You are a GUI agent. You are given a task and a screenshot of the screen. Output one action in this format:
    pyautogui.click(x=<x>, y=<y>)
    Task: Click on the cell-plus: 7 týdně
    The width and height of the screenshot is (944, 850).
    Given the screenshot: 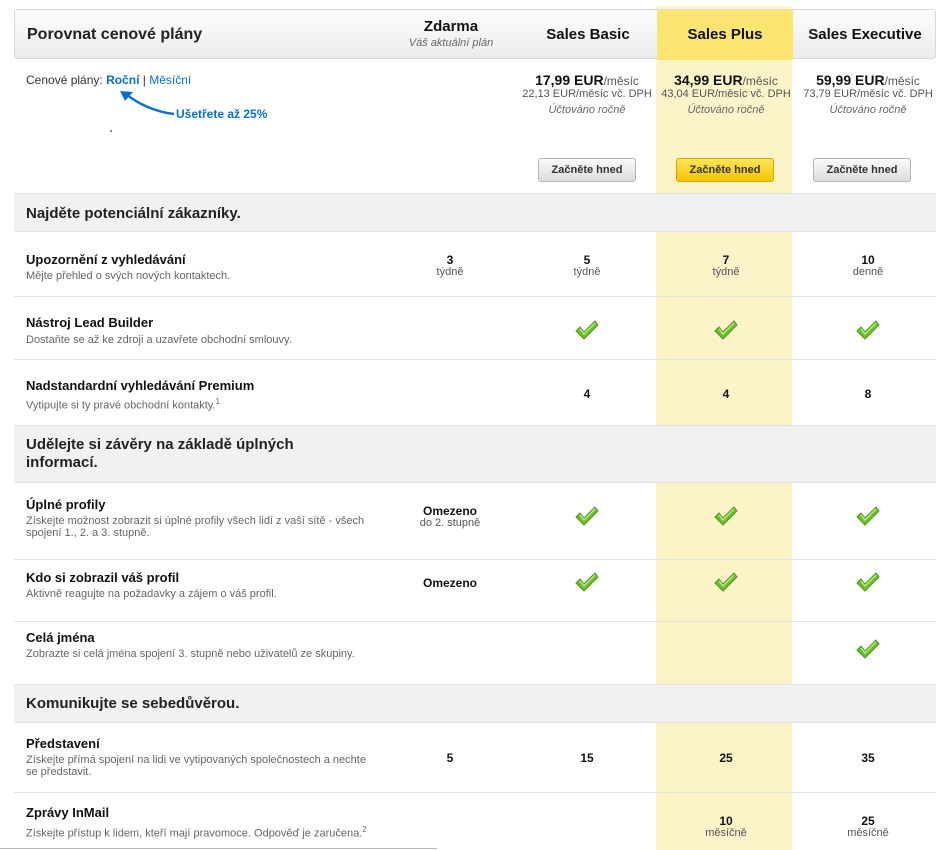 What is the action you would take?
    pyautogui.click(x=726, y=265)
    